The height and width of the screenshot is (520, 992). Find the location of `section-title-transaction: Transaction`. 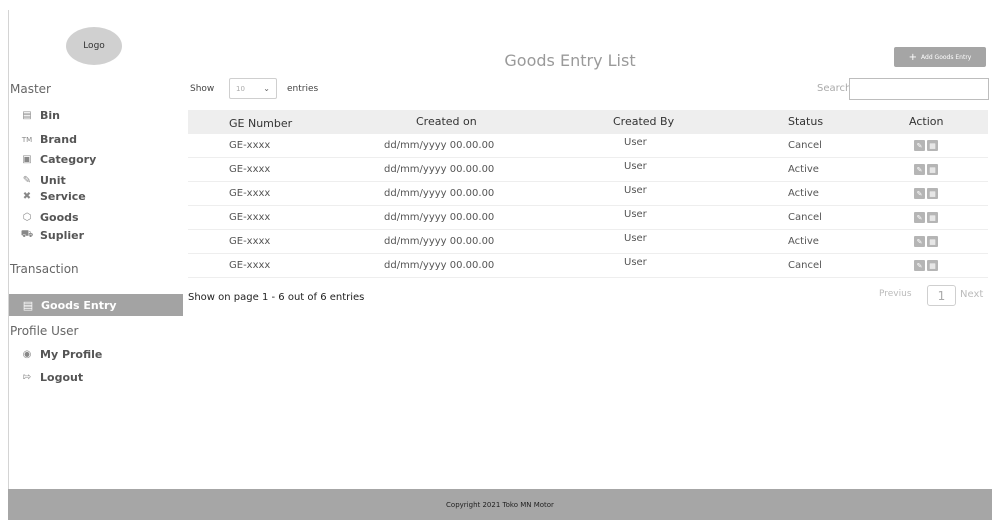

section-title-transaction: Transaction is located at coordinates (44, 269).